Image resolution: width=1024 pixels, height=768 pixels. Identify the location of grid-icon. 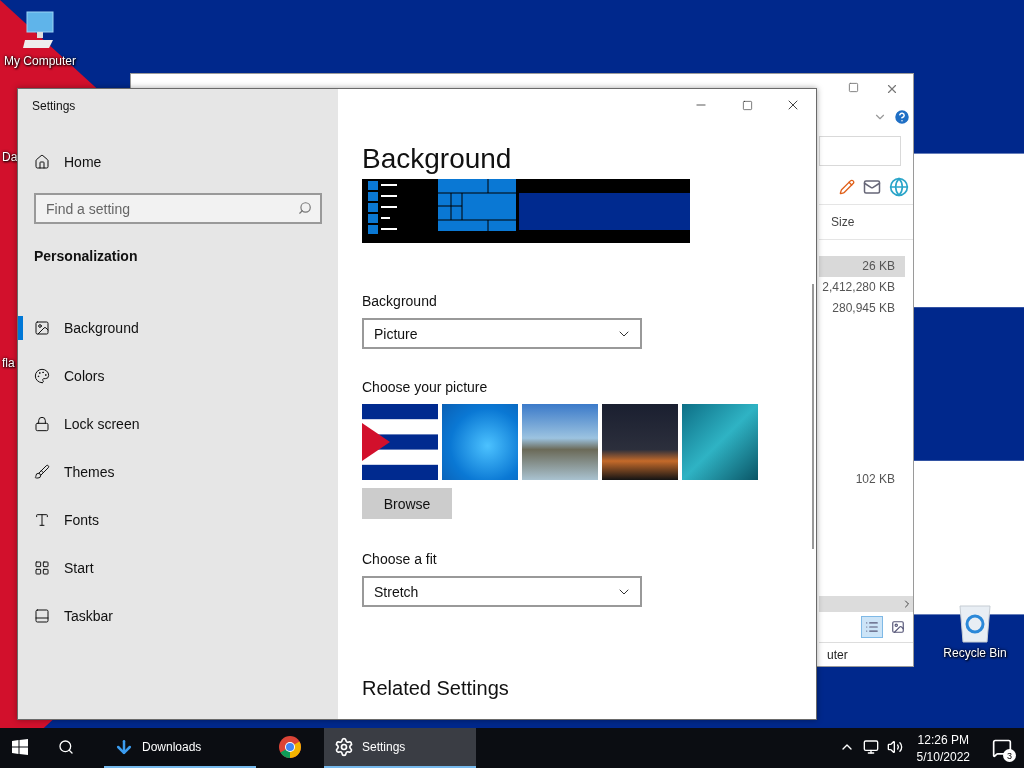
(42, 568).